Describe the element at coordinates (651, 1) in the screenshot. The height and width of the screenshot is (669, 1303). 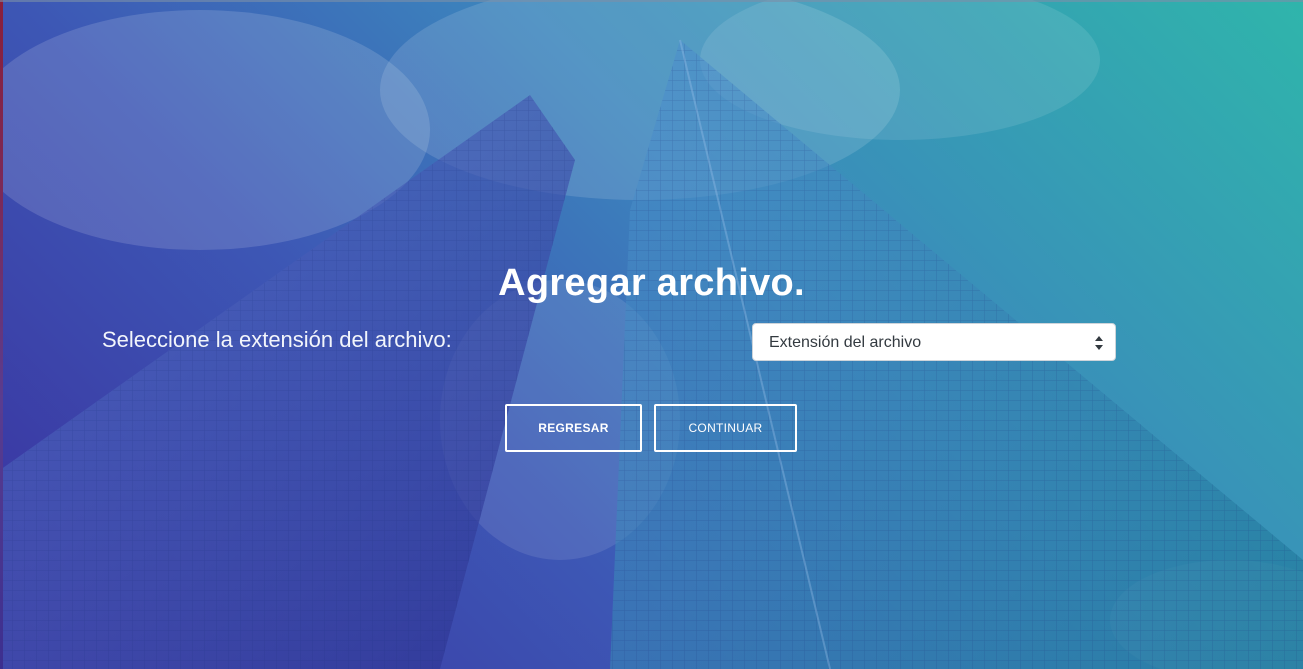
I see `top-border` at that location.